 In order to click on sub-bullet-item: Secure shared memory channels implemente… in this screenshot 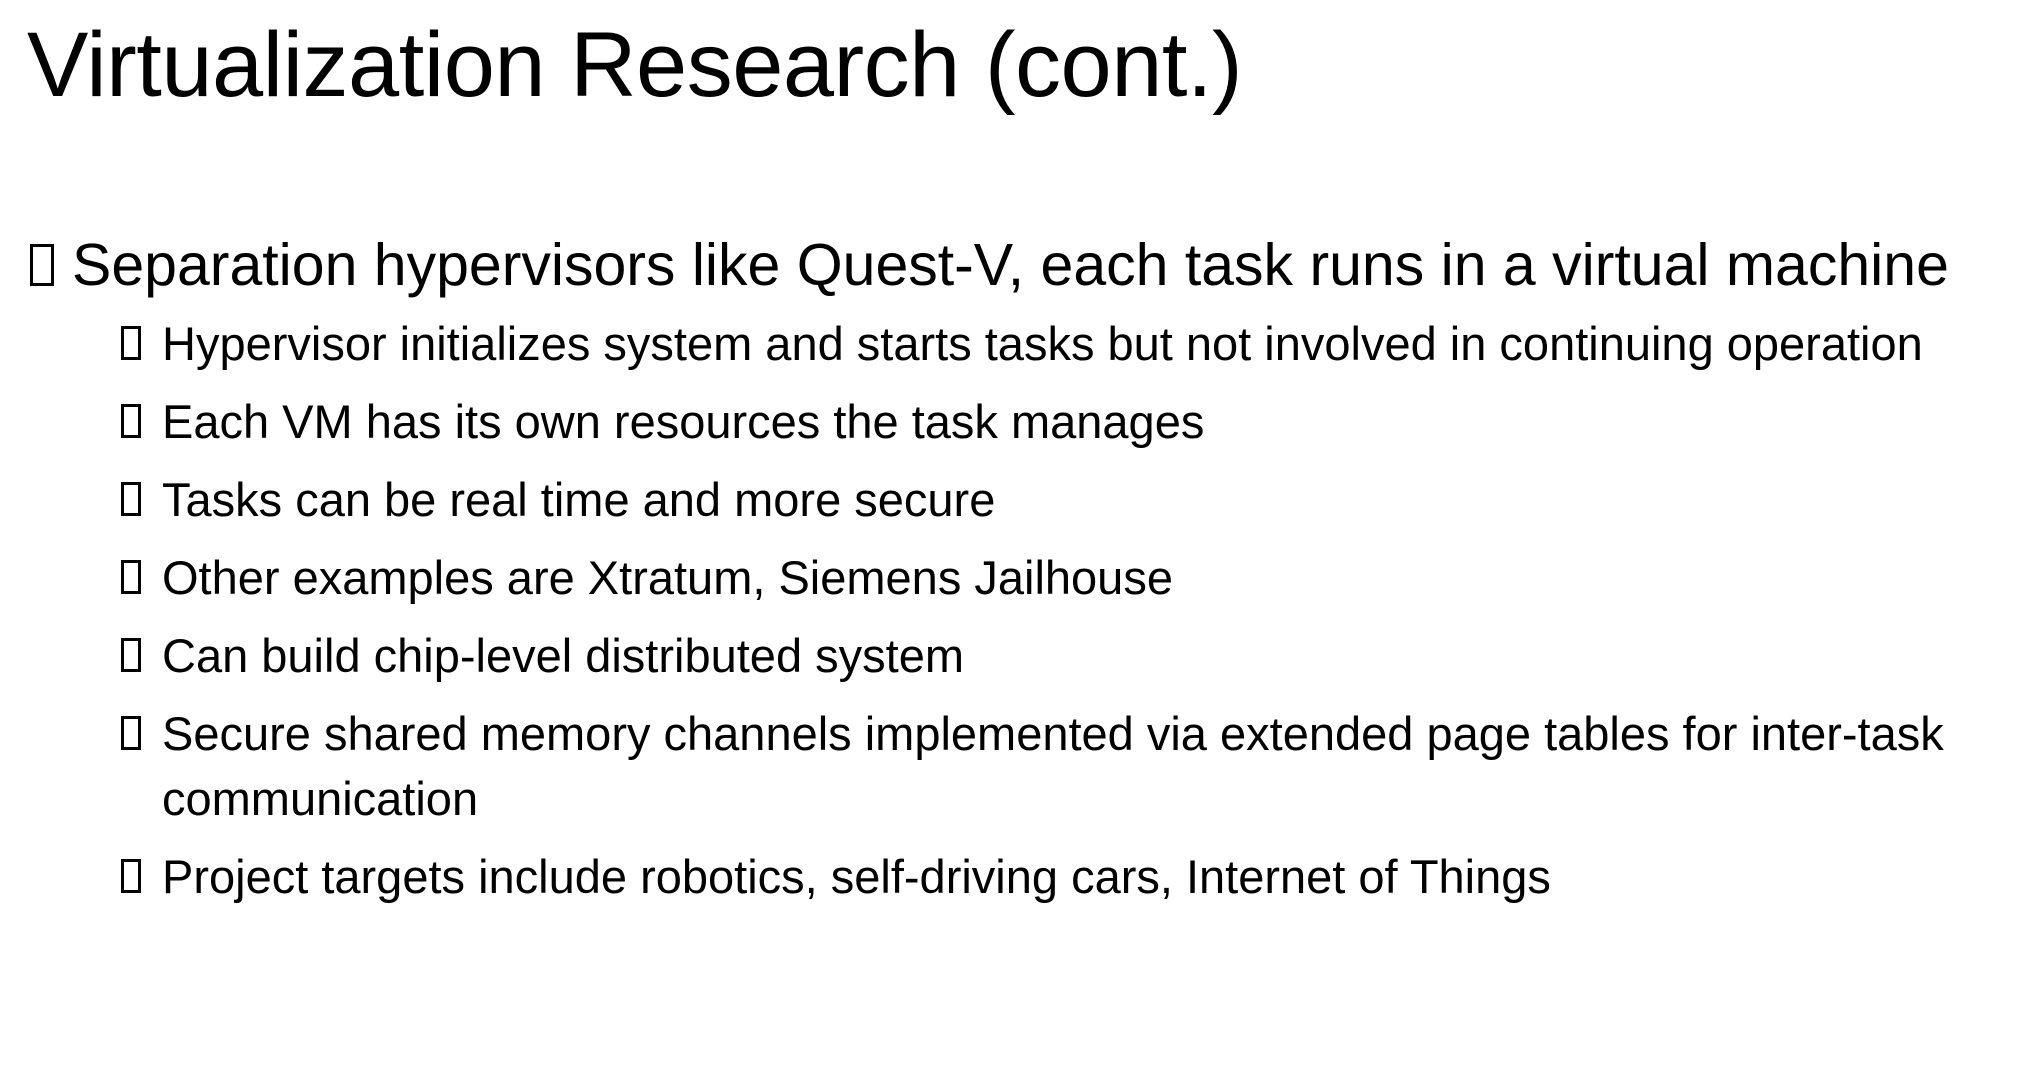, I will do `click(1016, 766)`.